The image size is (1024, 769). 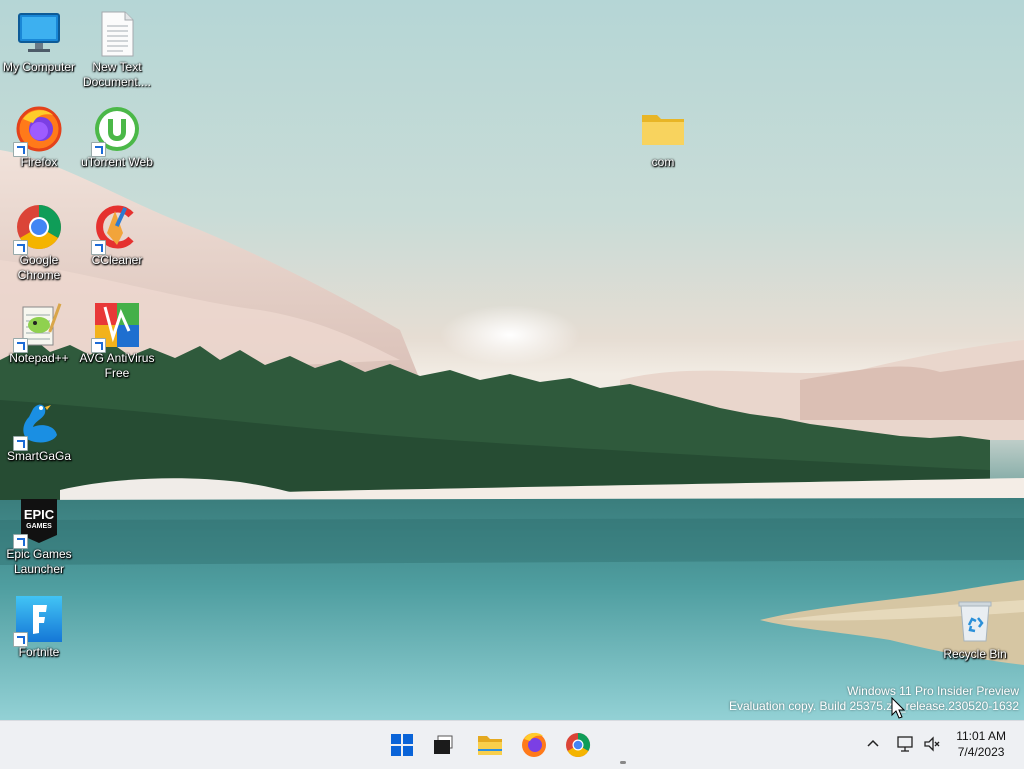 I want to click on start-button, so click(x=402, y=745).